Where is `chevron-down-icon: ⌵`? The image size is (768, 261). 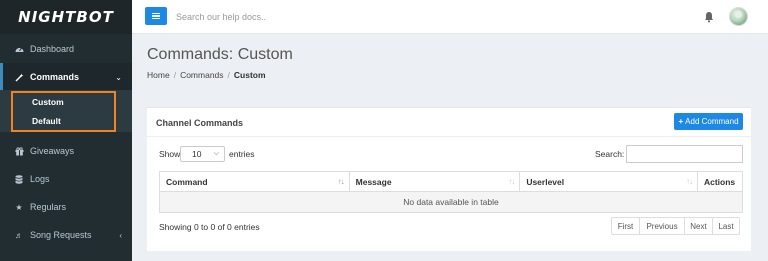
chevron-down-icon: ⌵ is located at coordinates (216, 153).